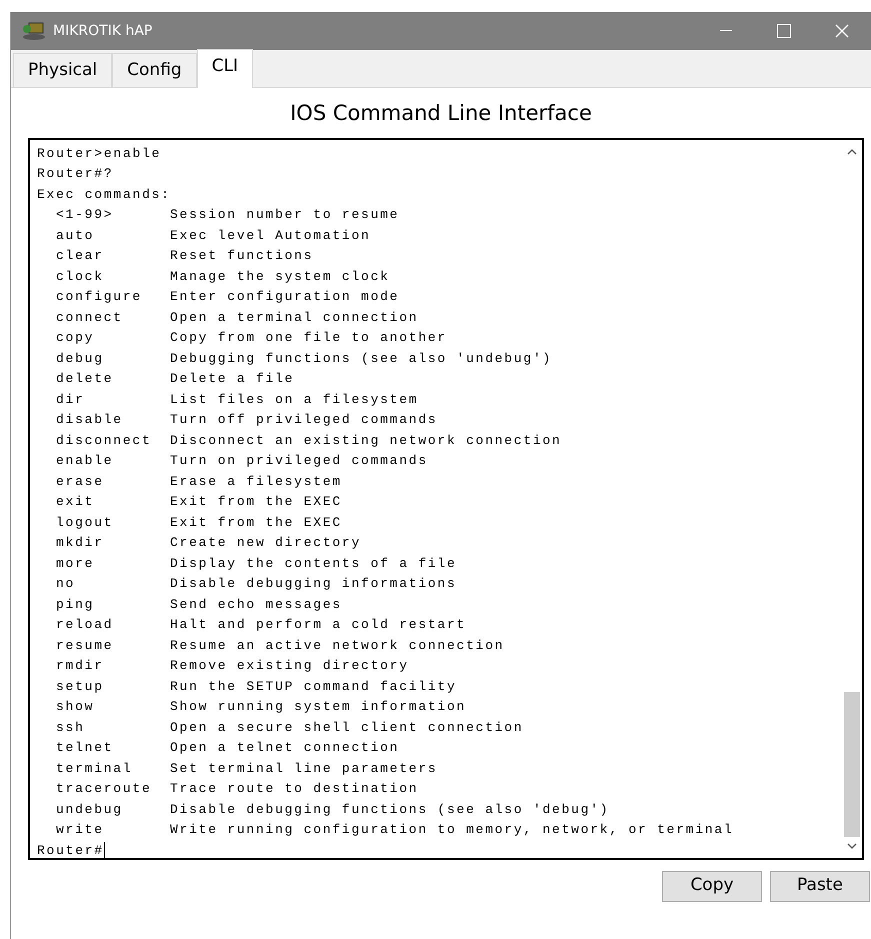  Describe the element at coordinates (285, 296) in the screenshot. I see `command-description: Enter configuration mode` at that location.